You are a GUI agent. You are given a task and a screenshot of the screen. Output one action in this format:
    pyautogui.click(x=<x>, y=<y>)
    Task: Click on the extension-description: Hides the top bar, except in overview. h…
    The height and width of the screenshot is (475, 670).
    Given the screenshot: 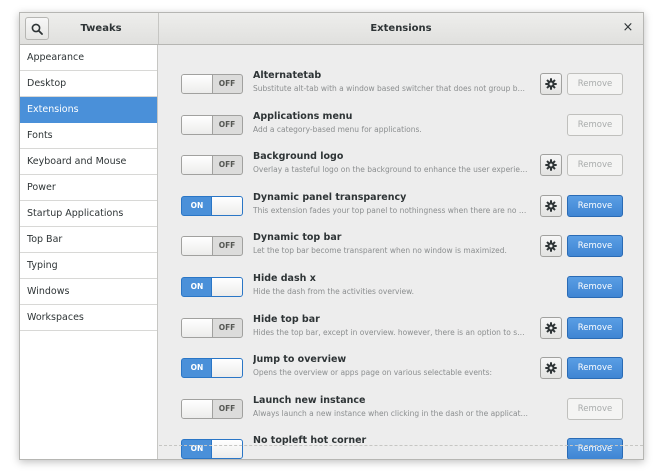 What is the action you would take?
    pyautogui.click(x=391, y=332)
    